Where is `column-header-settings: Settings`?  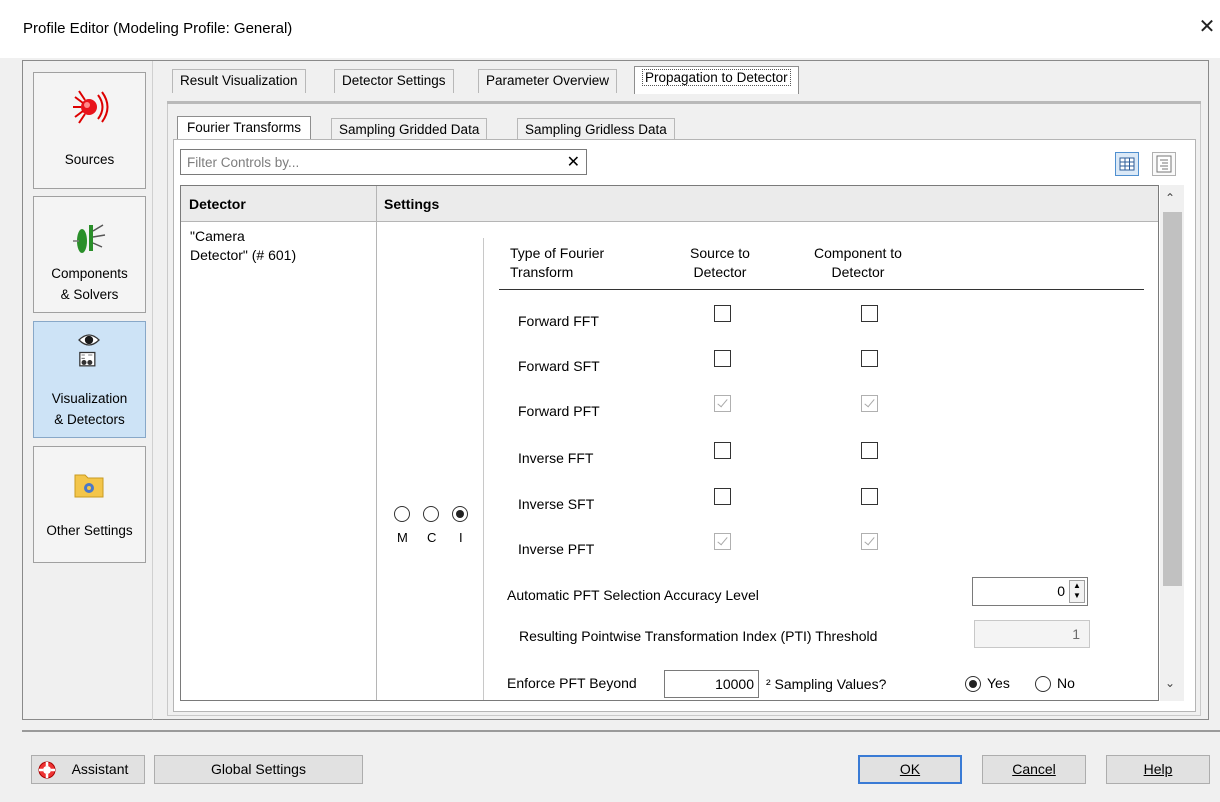
column-header-settings: Settings is located at coordinates (412, 204).